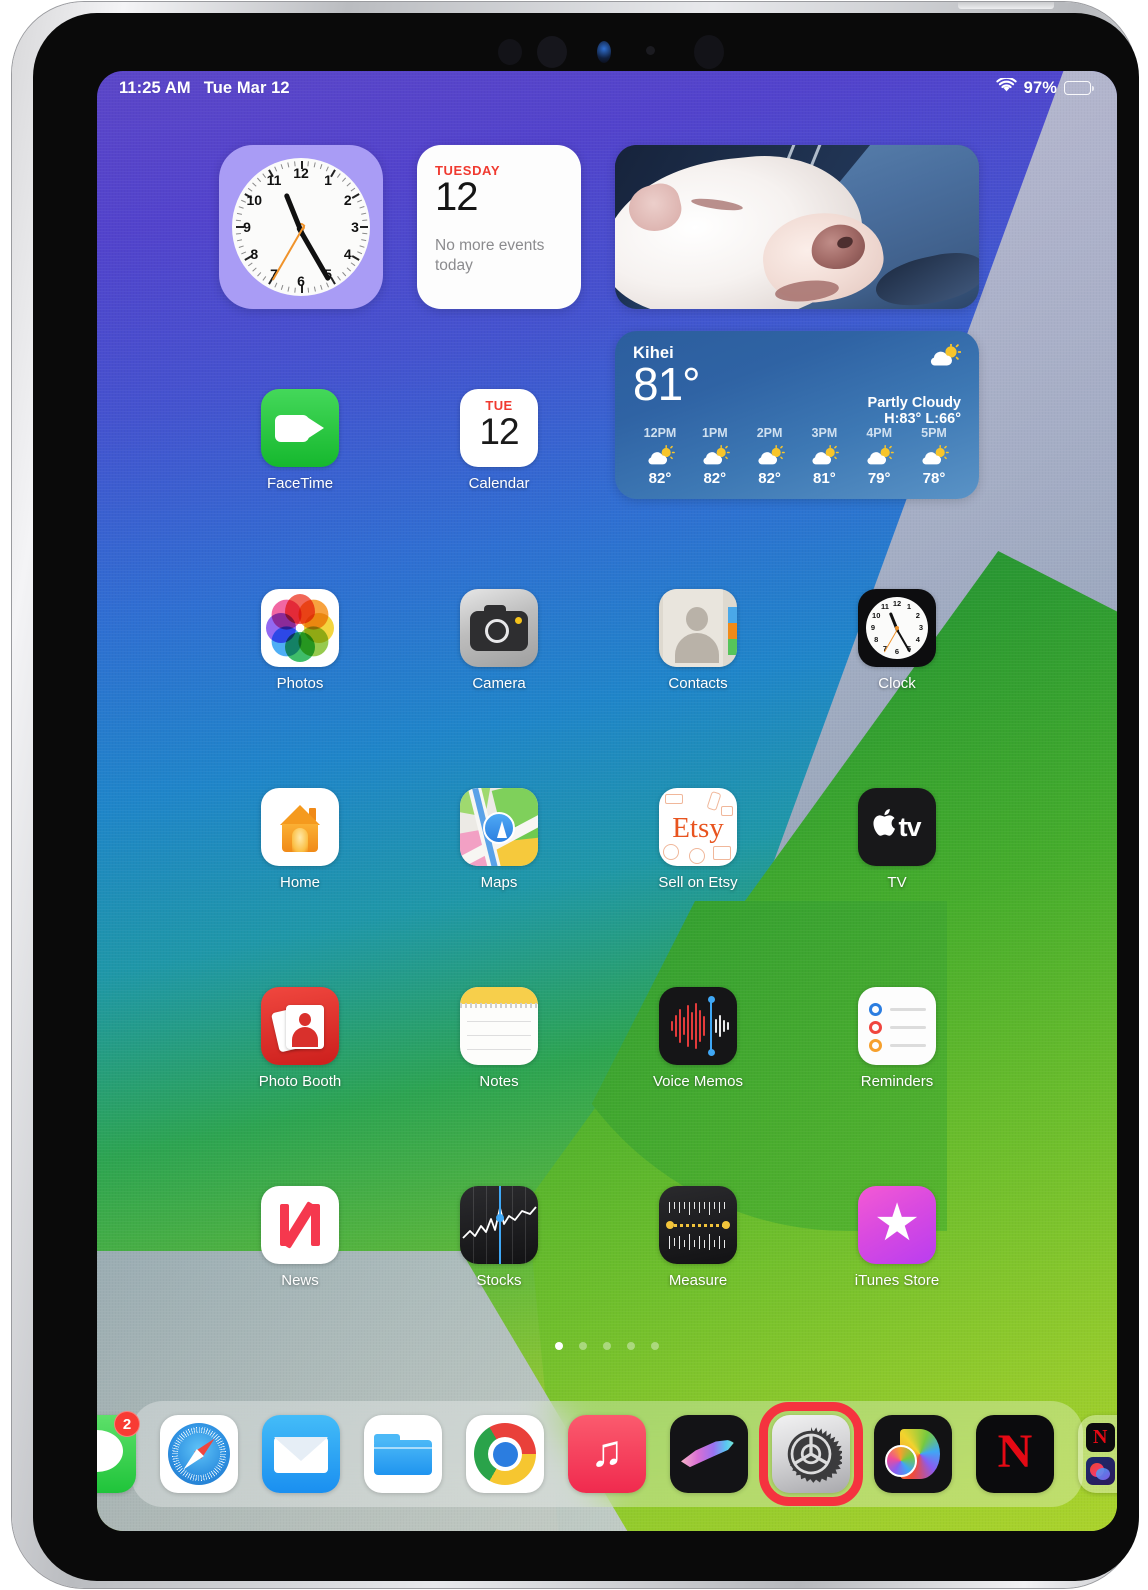 This screenshot has width=1148, height=1590. I want to click on camera-lens, so click(497, 631).